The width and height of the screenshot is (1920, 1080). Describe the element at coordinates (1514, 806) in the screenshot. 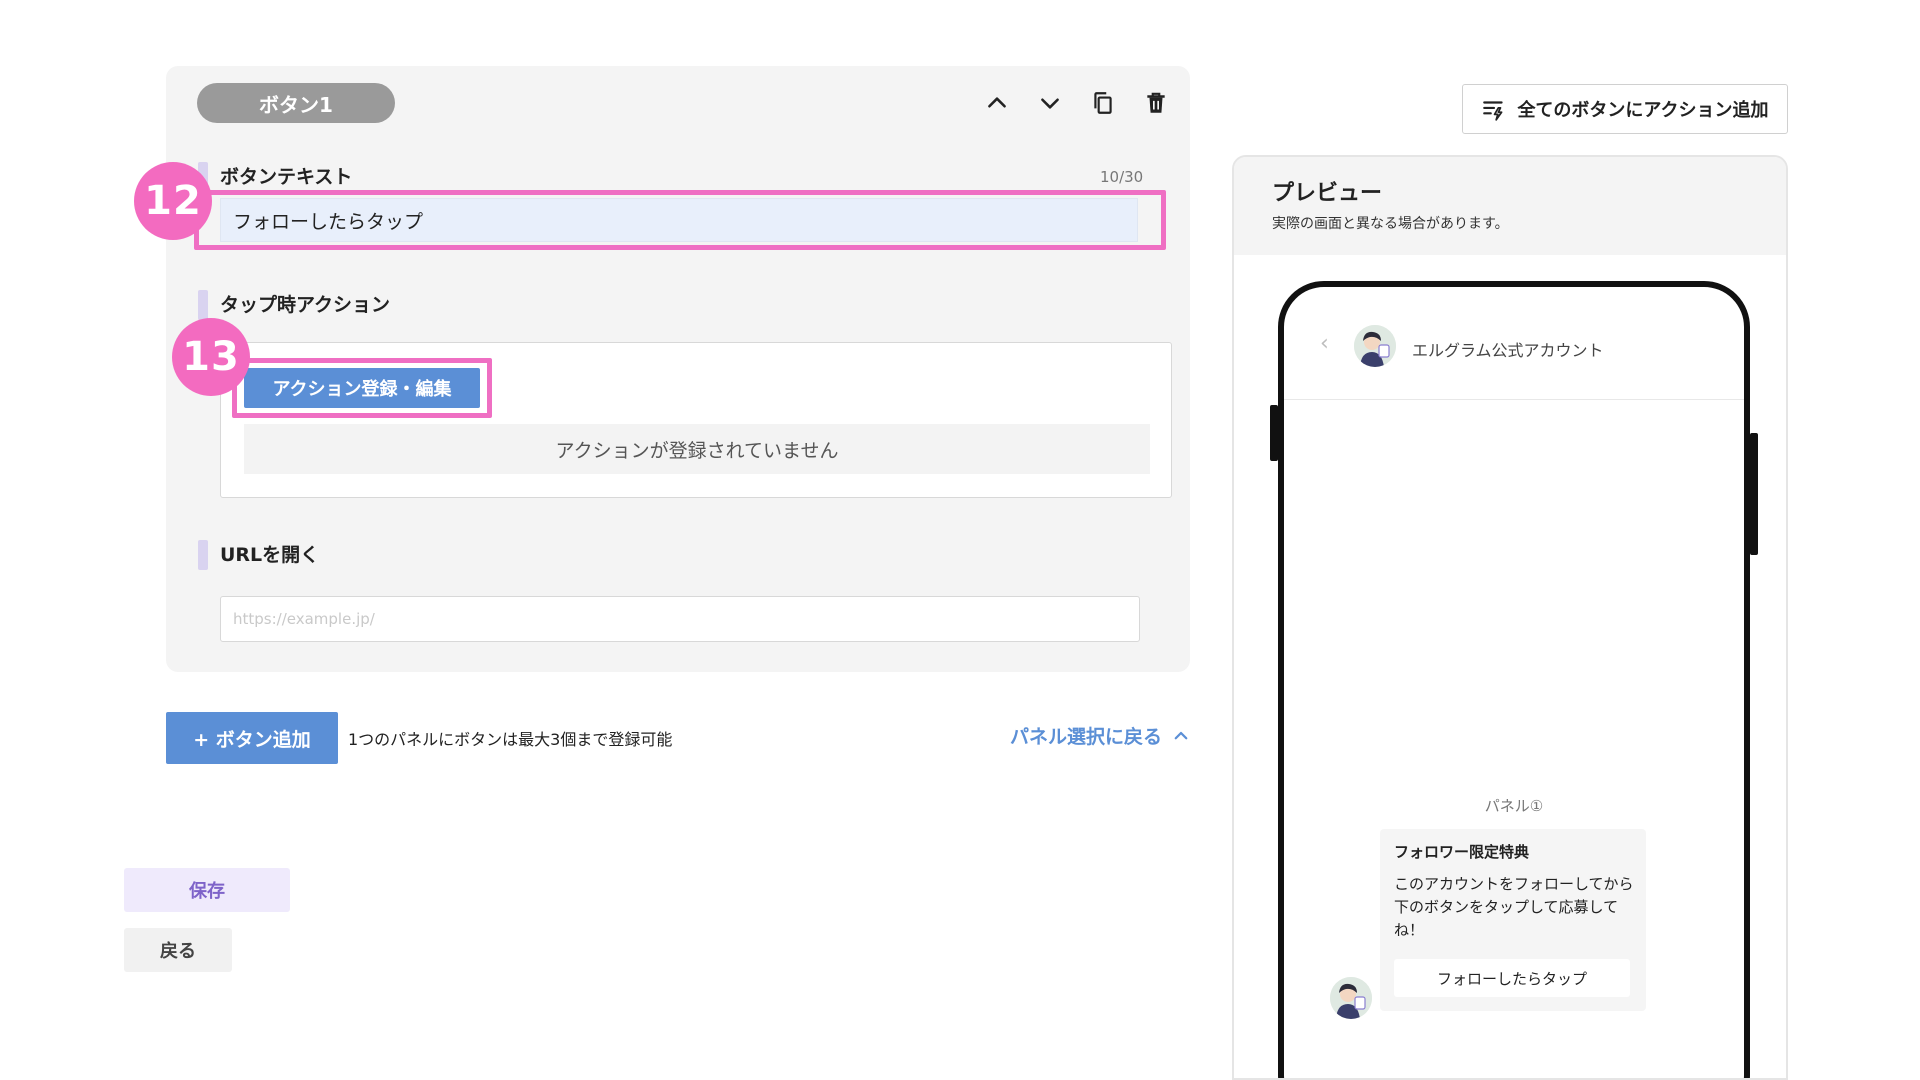

I see `panel-label: パネル①` at that location.